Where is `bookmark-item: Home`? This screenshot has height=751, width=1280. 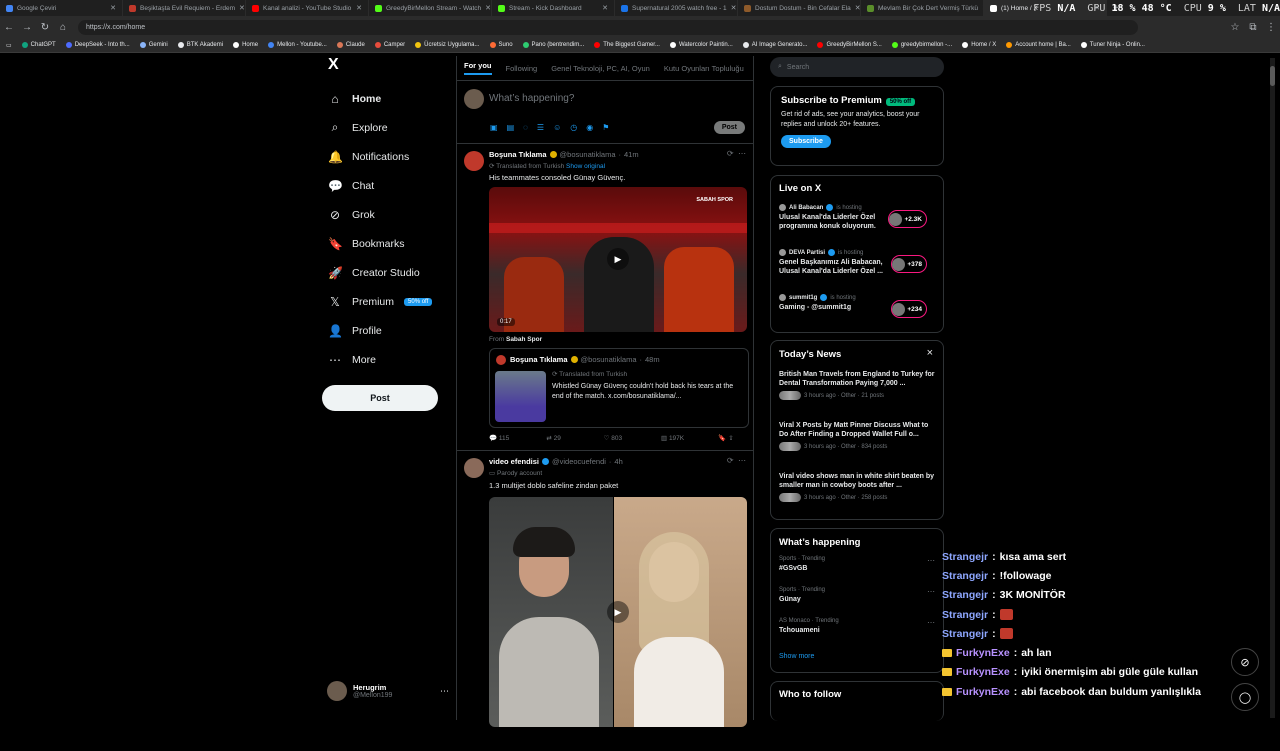
bookmark-item: Home is located at coordinates (245, 45).